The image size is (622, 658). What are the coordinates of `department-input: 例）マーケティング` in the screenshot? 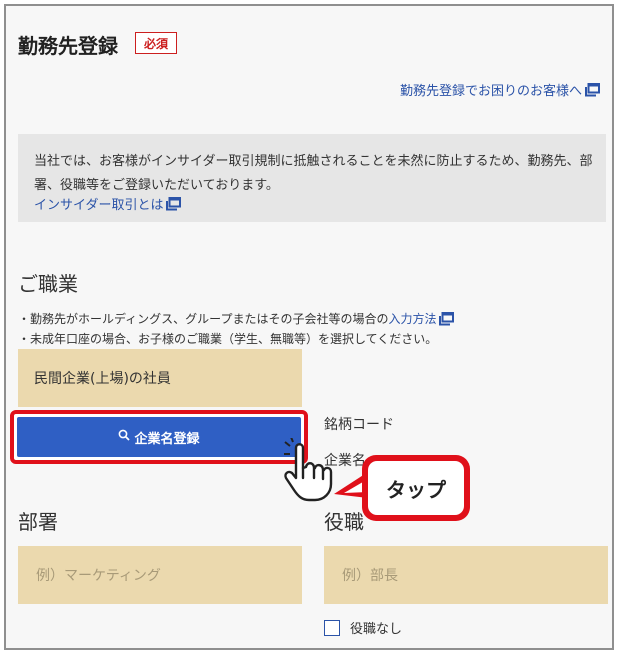 It's located at (160, 575).